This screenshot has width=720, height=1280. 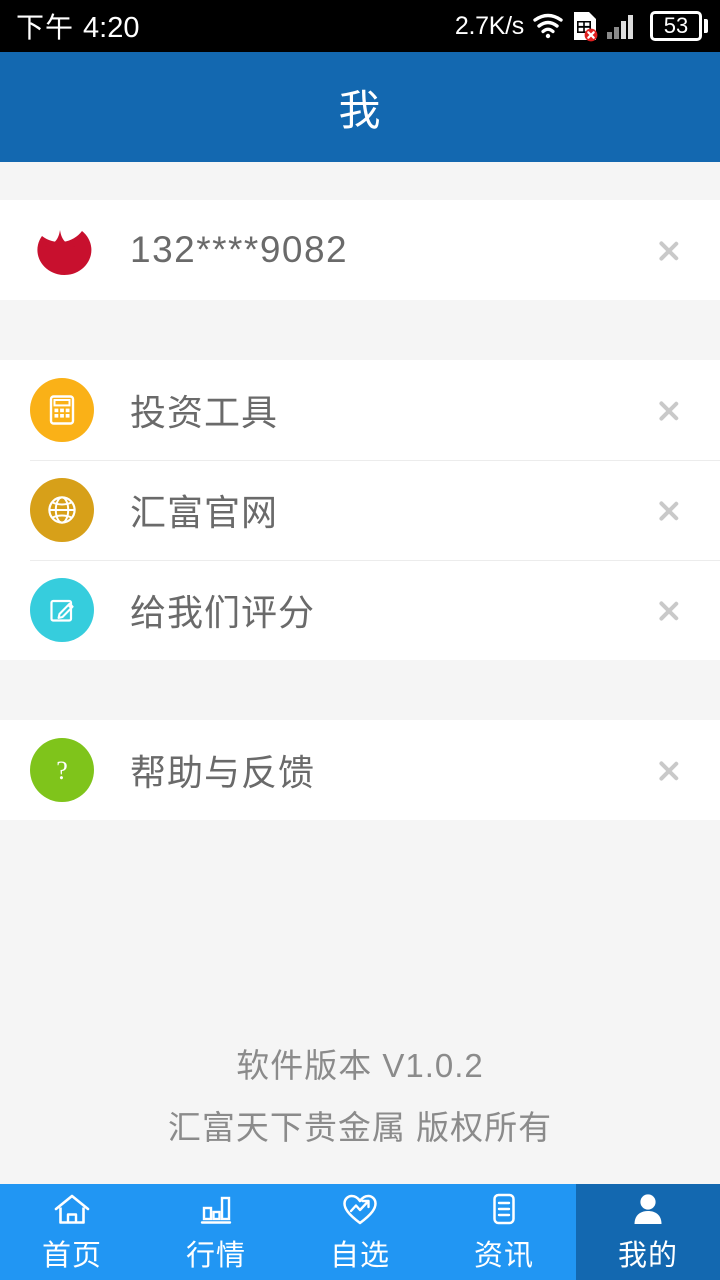 What do you see at coordinates (223, 772) in the screenshot?
I see `menu-item-label: 帮助与反馈` at bounding box center [223, 772].